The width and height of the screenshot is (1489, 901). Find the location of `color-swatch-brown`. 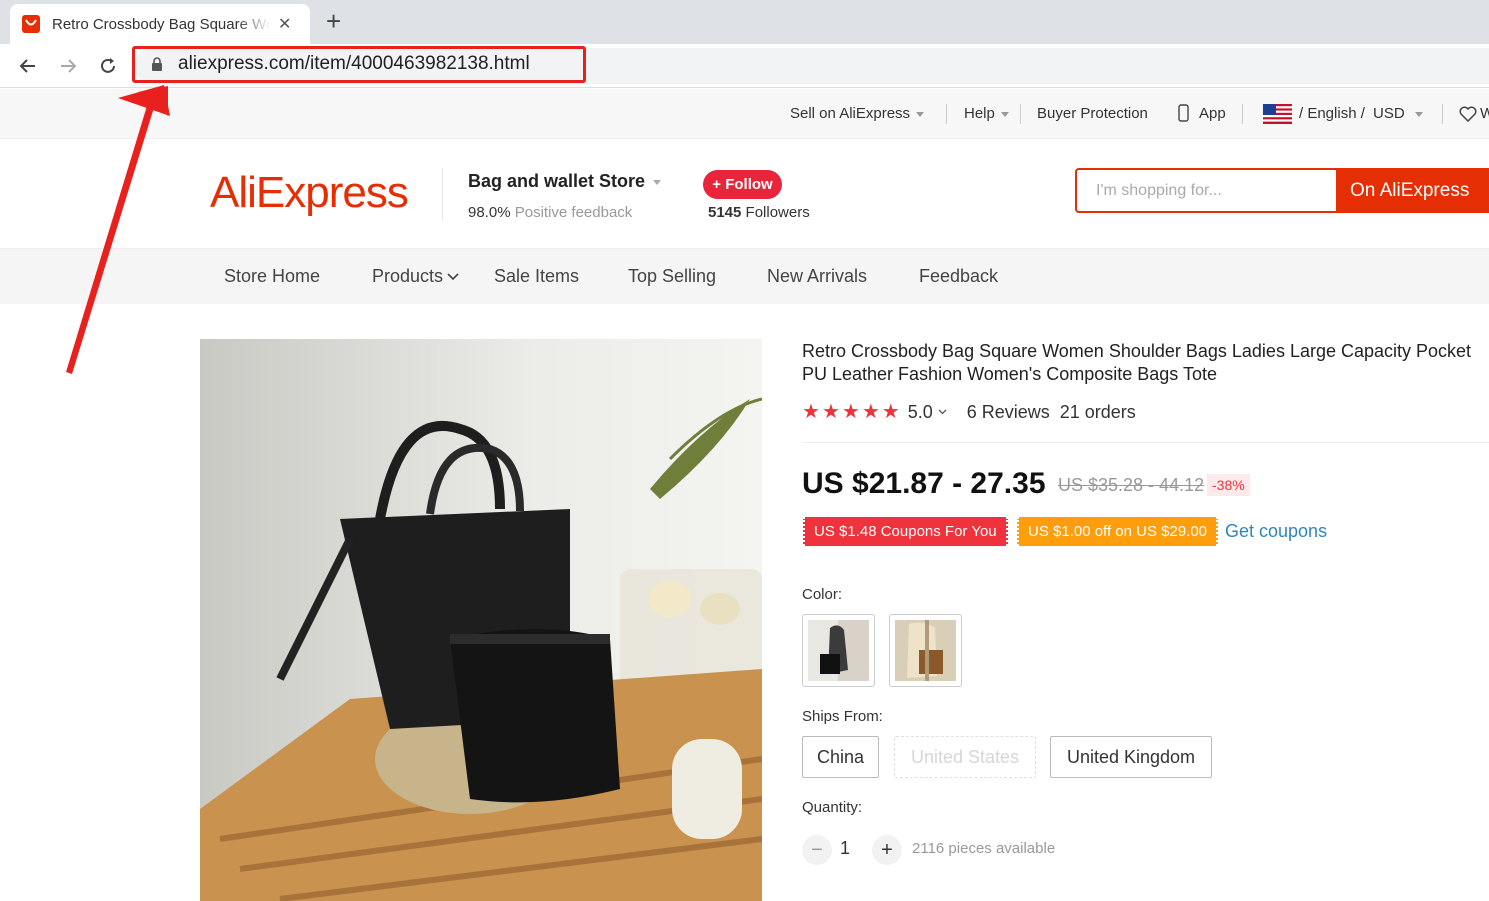

color-swatch-brown is located at coordinates (925, 650).